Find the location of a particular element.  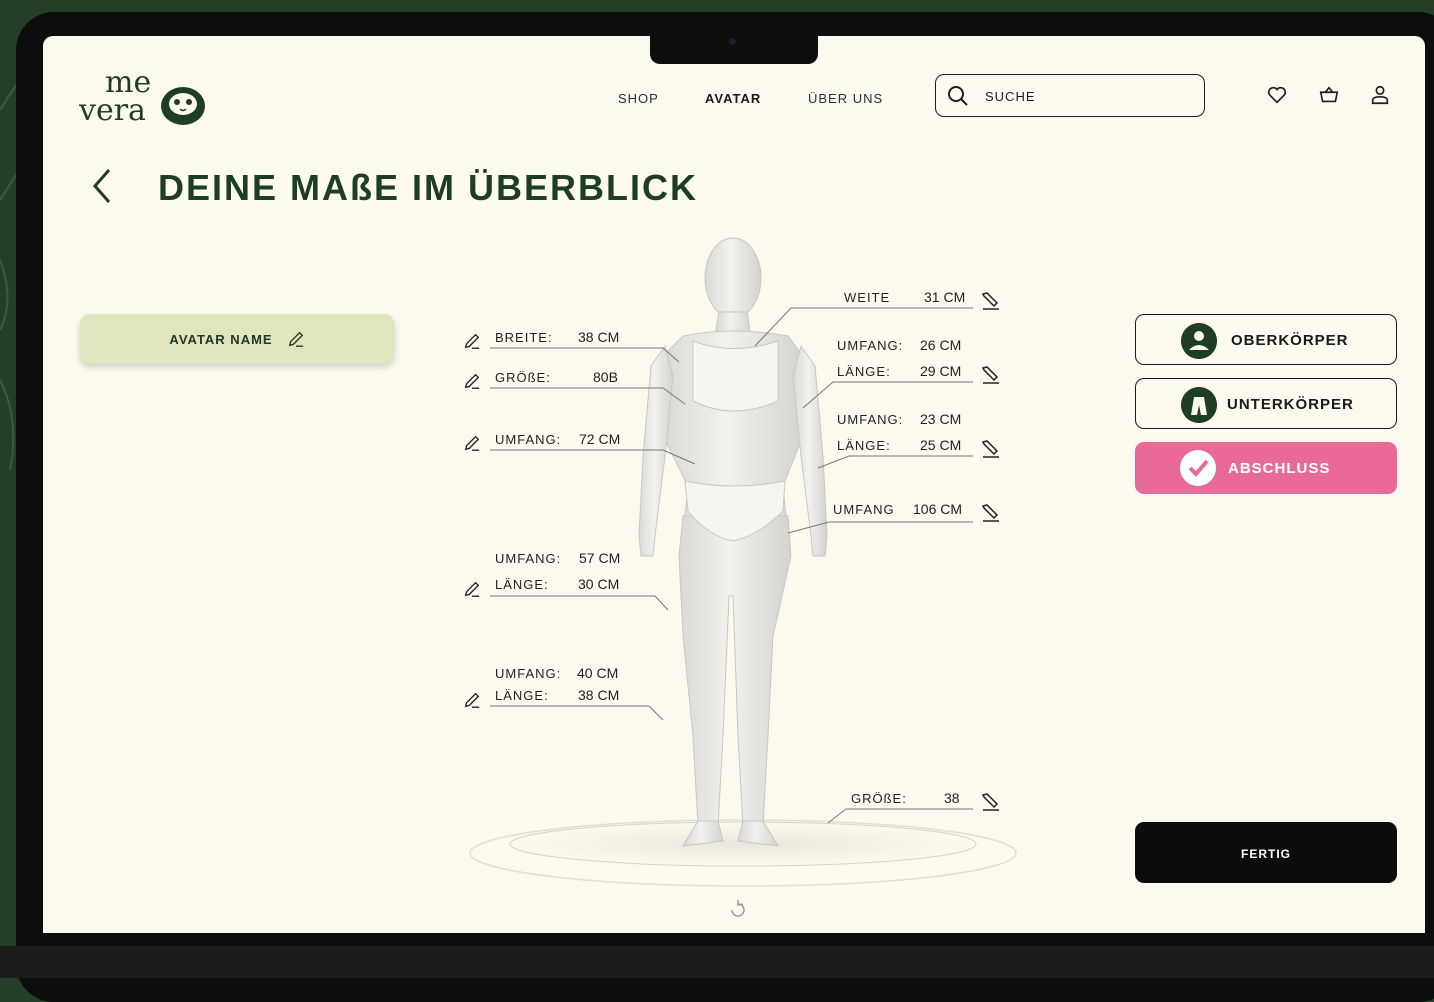

umfang-label: UMFANG is located at coordinates (864, 509).